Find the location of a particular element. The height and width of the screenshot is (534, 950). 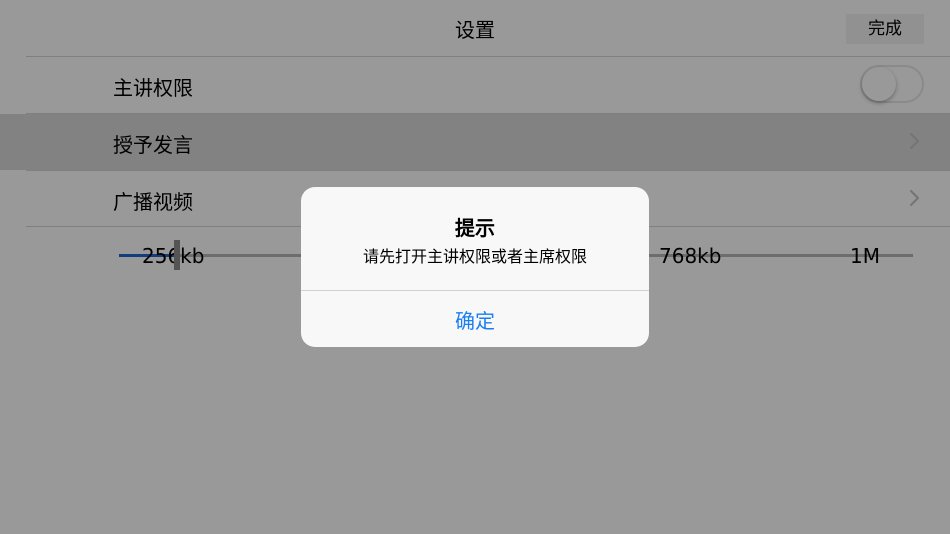

alert-title: 提示 is located at coordinates (475, 228).